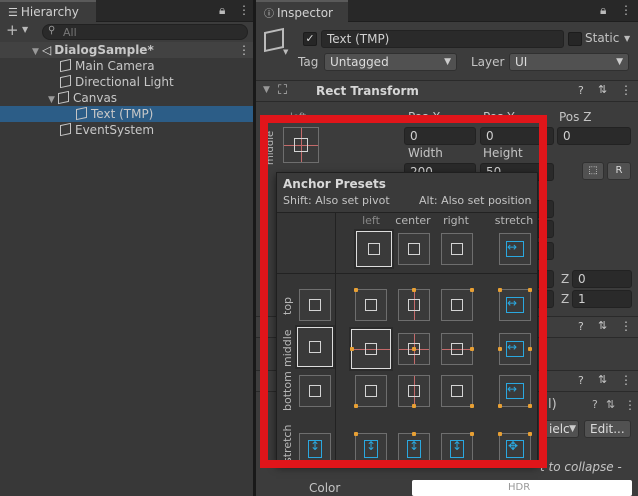 The height and width of the screenshot is (496, 638). Describe the element at coordinates (127, 66) in the screenshot. I see `tree-item-main-camera: Main Camera` at that location.